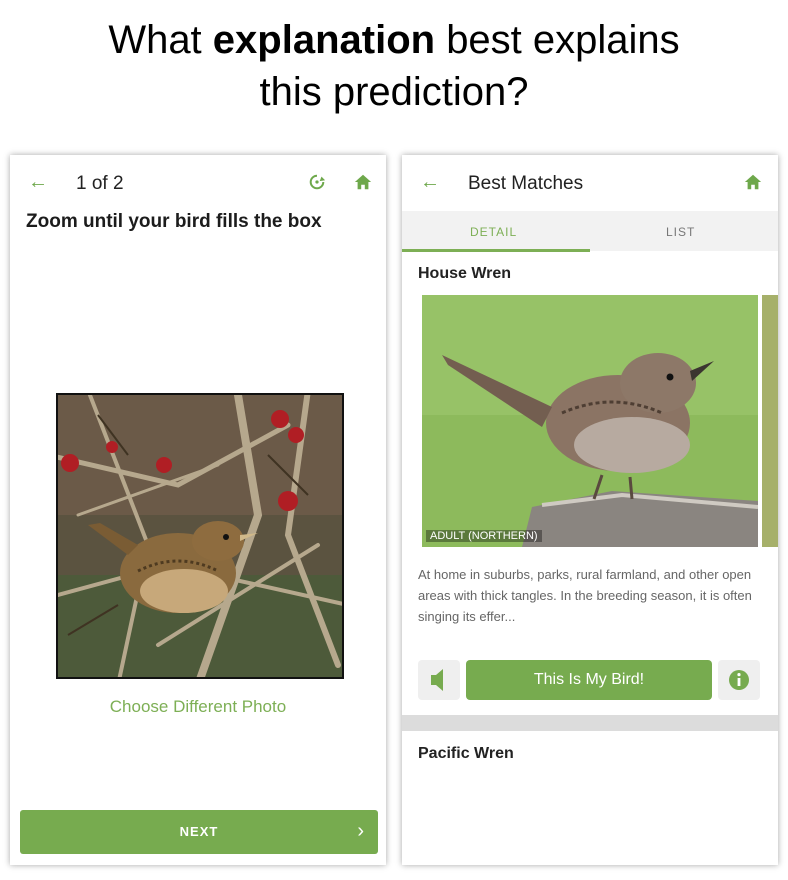  I want to click on choose-different-photo-link: Choose Different Photo, so click(198, 707).